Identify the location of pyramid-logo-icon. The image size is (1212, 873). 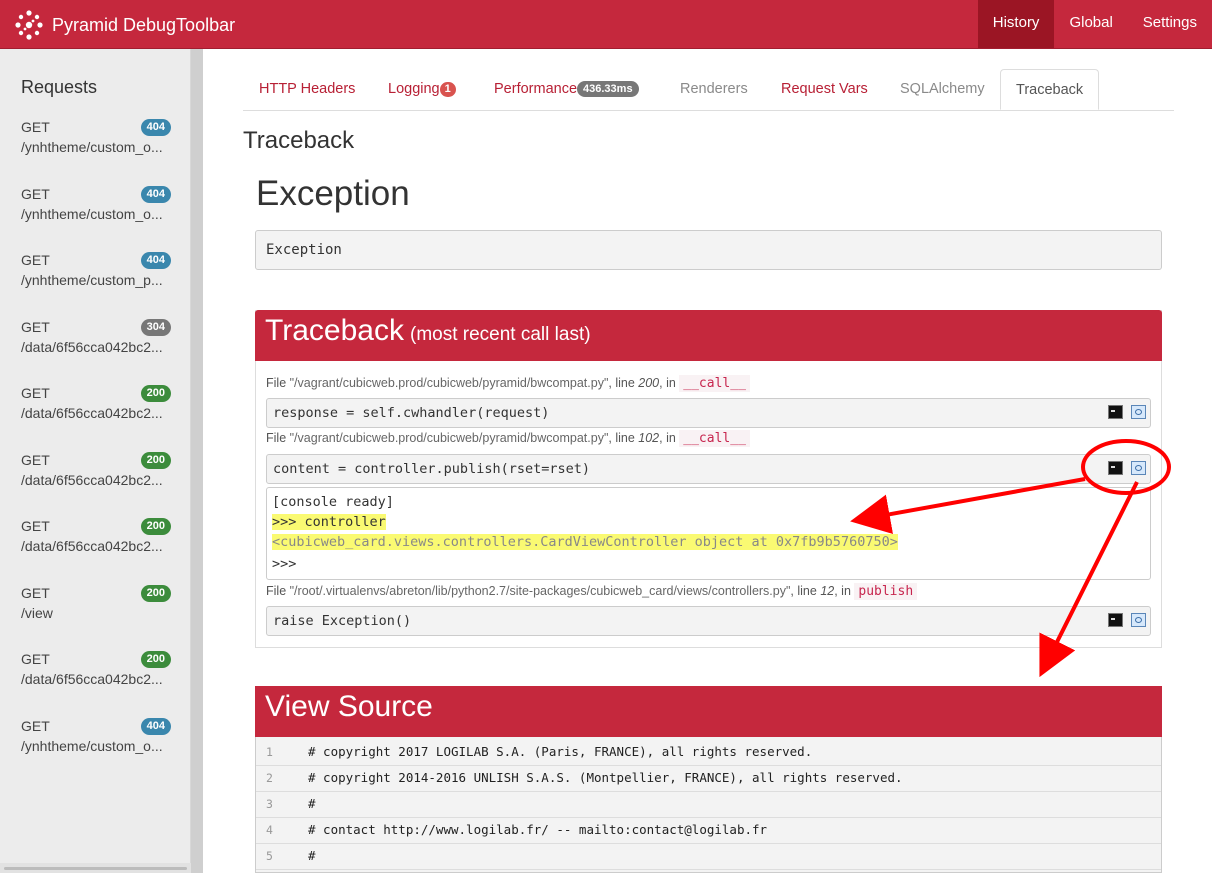
(29, 25).